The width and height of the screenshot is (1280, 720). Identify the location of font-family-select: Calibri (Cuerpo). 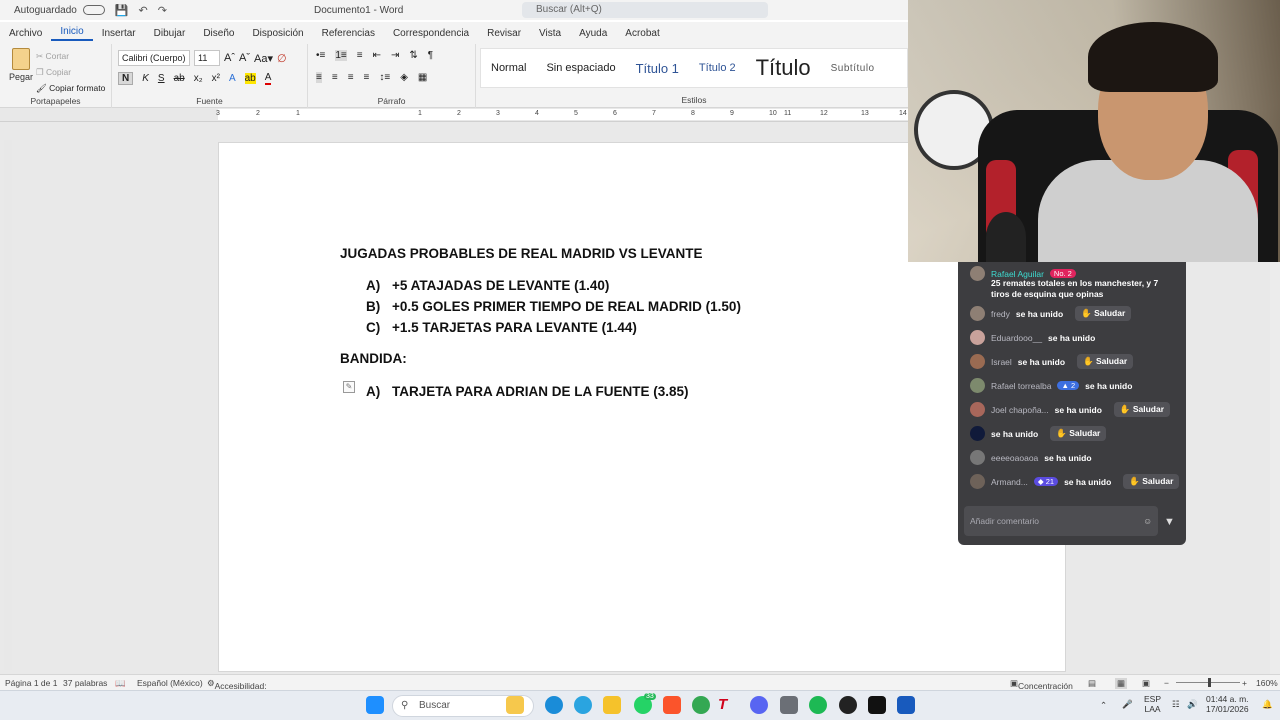
(154, 58).